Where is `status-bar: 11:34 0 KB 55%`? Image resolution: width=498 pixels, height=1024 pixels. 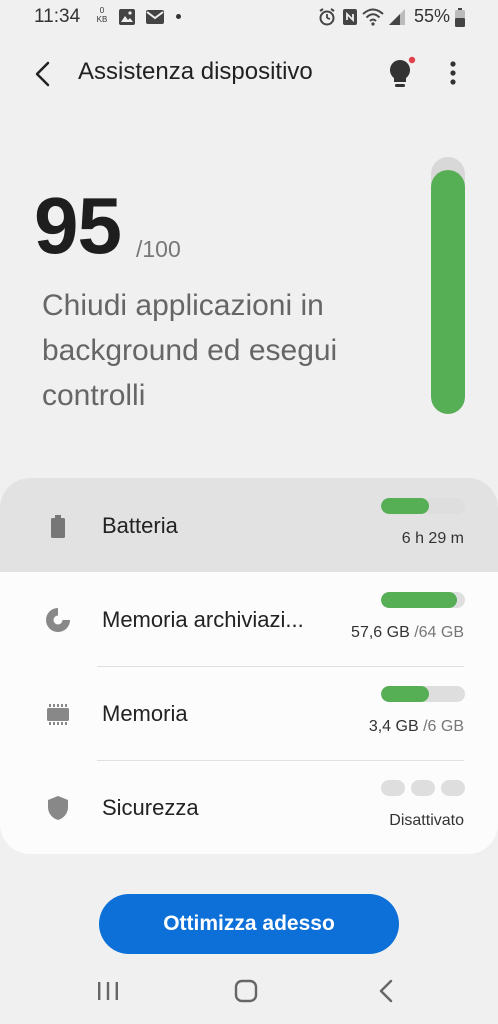
status-bar: 11:34 0 KB 55% is located at coordinates (249, 17).